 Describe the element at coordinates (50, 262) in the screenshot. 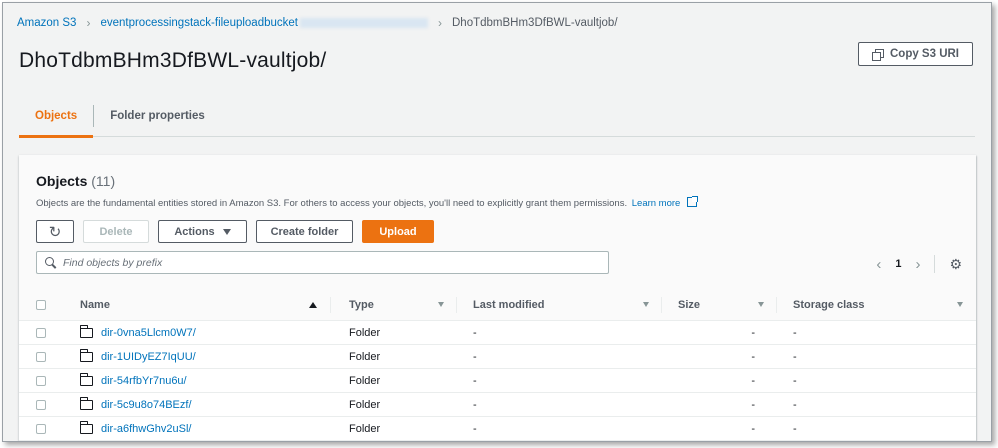

I see `search-icon` at that location.